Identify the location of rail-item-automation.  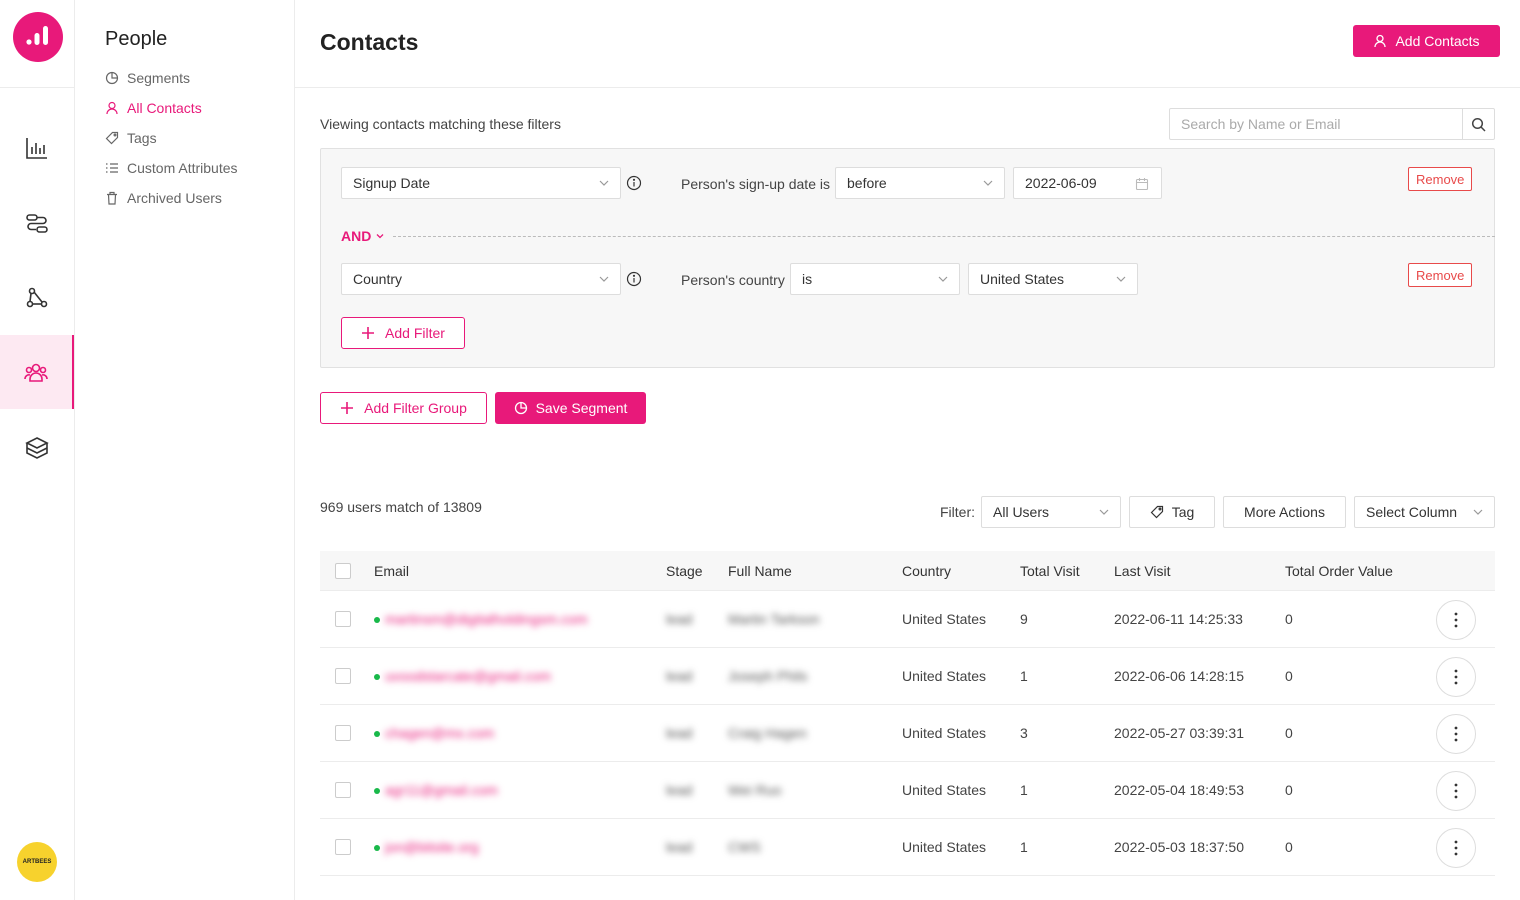
(37, 224).